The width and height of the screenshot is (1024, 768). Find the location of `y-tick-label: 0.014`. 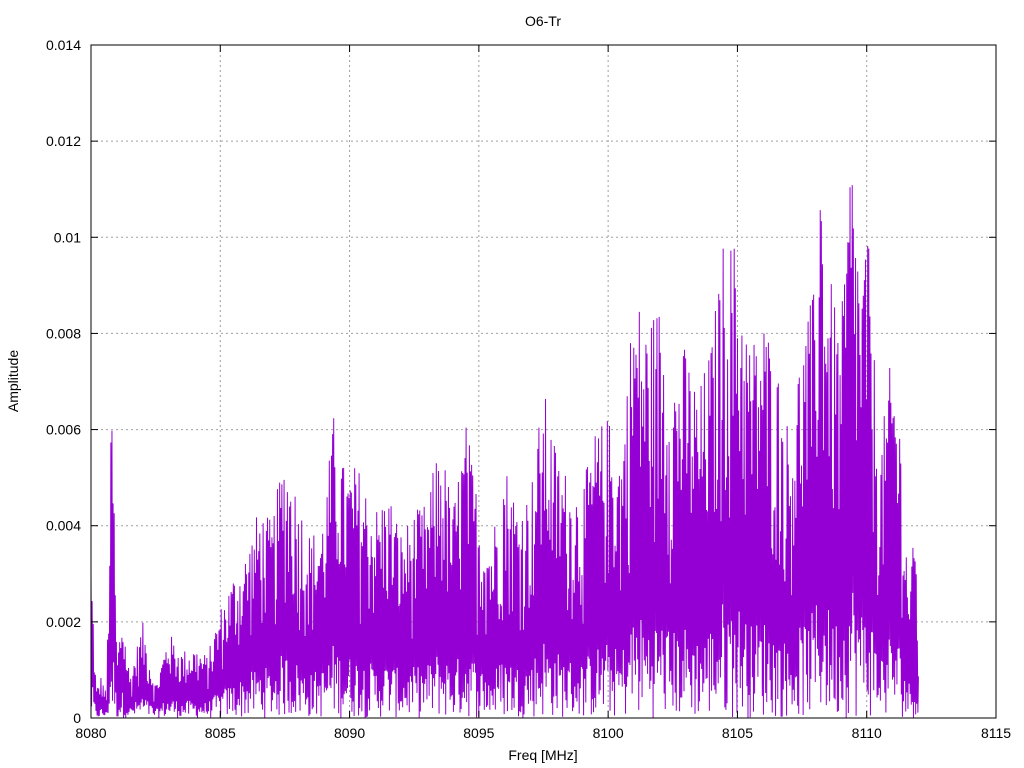

y-tick-label: 0.014 is located at coordinates (63, 45).